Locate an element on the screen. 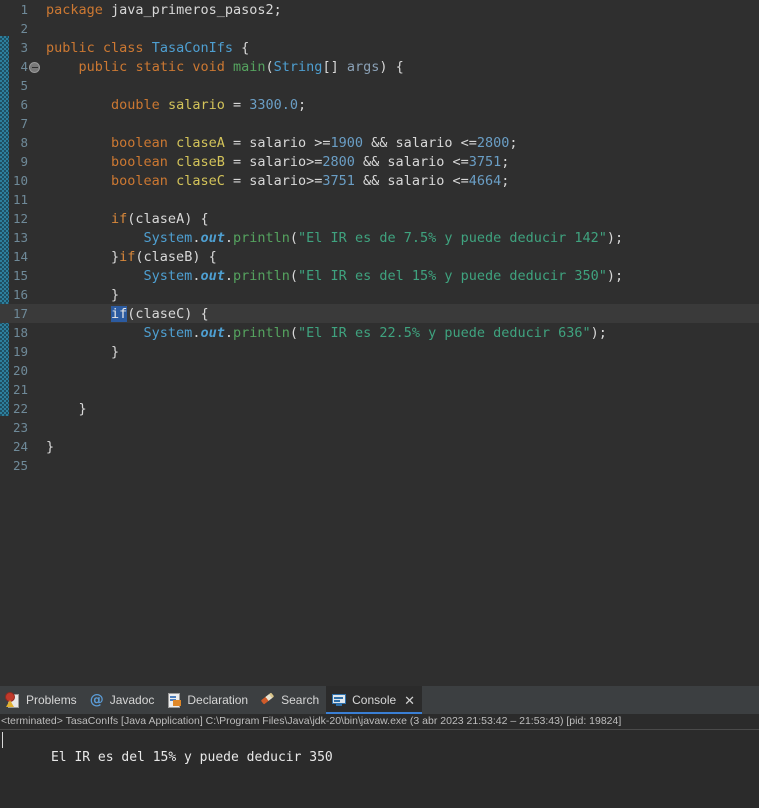 This screenshot has width=759, height=808. code-token: "El IR es del 15% y puede deducir 350" is located at coordinates (452, 276).